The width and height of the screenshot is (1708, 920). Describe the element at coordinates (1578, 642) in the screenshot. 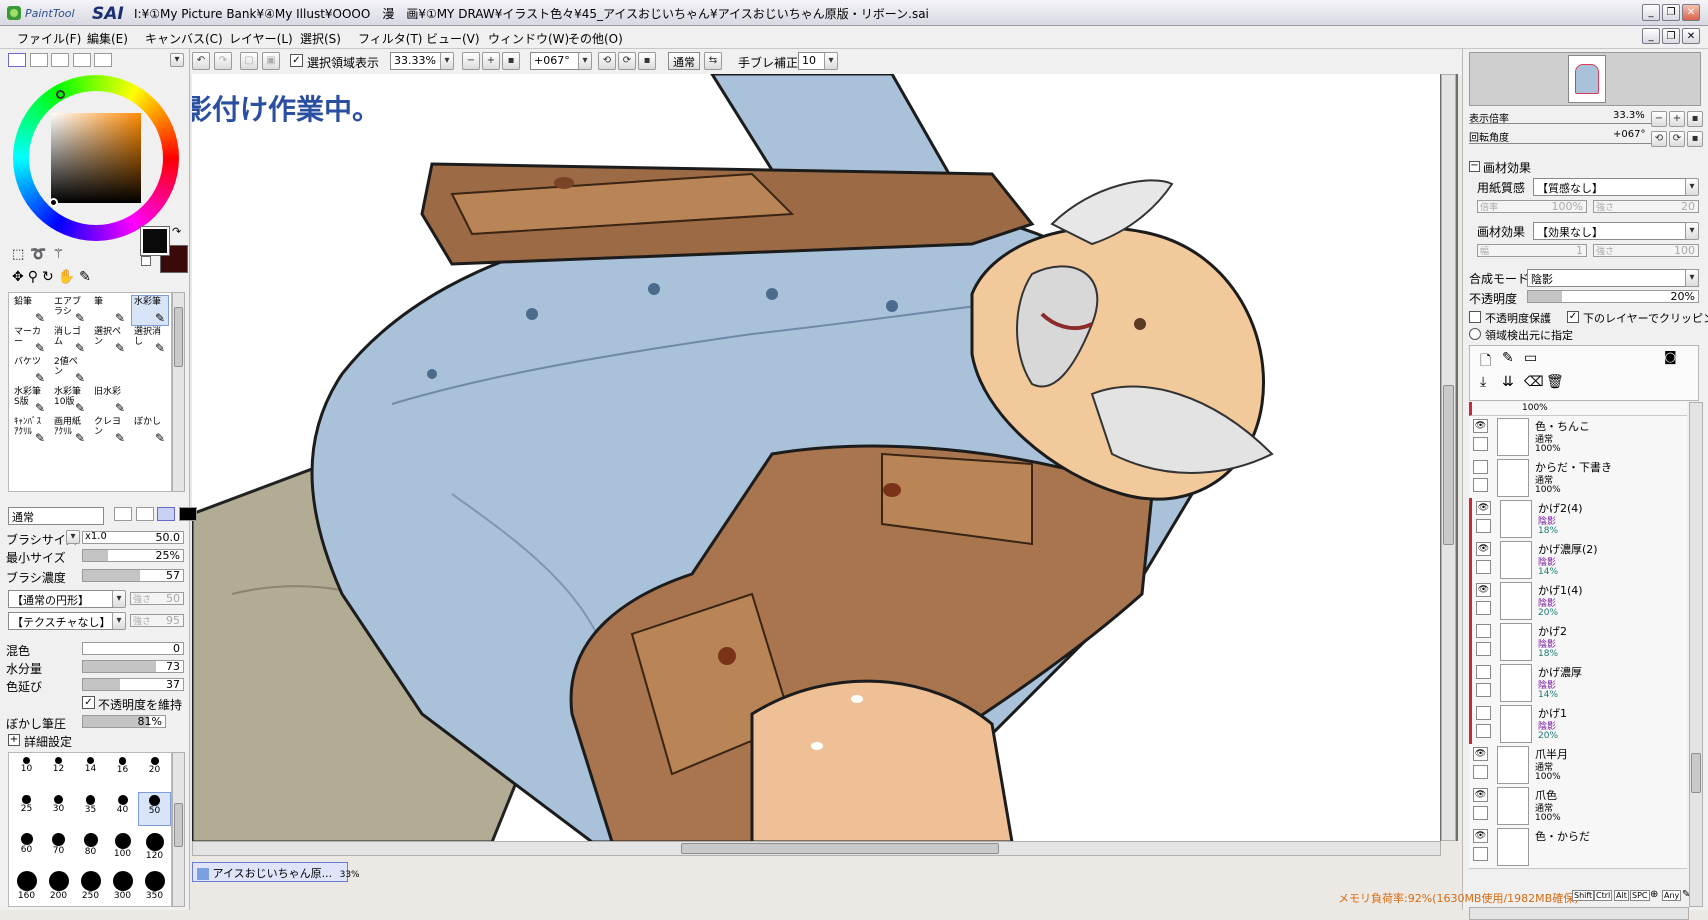

I see `layer-row: かげ2 陰影 18%` at that location.